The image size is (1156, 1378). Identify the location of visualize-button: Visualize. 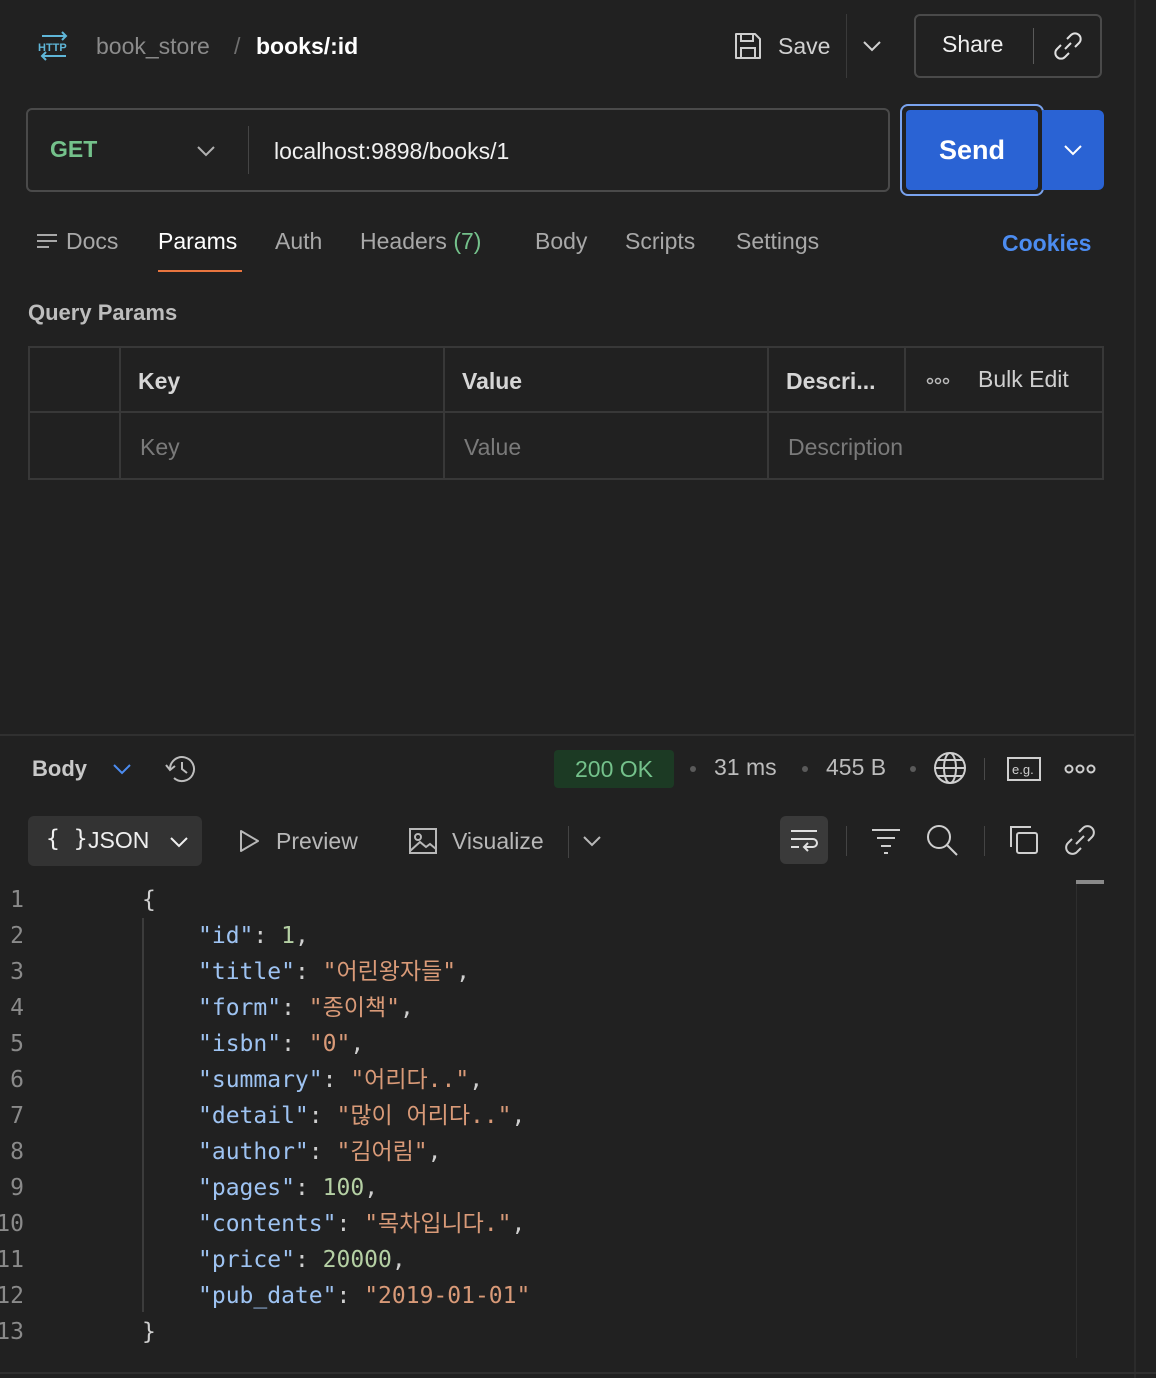
(476, 841).